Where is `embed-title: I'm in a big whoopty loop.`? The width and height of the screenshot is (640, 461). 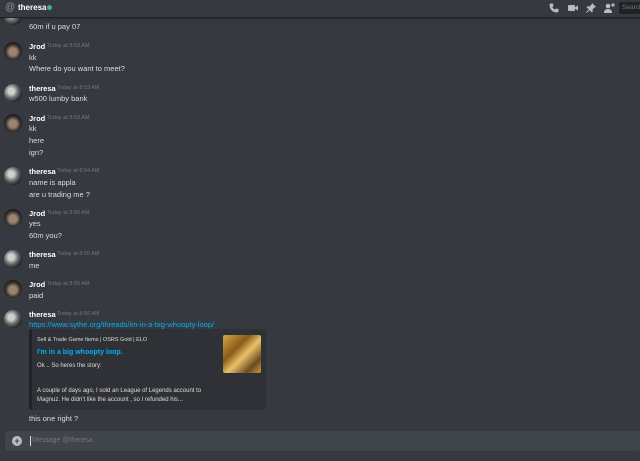 embed-title: I'm in a big whoopty loop. is located at coordinates (80, 352).